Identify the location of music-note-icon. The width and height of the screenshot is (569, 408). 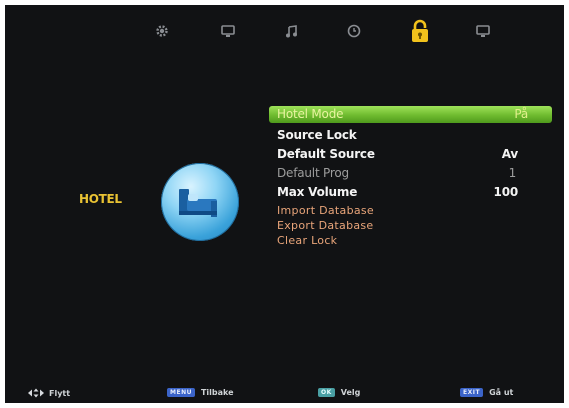
(291, 30).